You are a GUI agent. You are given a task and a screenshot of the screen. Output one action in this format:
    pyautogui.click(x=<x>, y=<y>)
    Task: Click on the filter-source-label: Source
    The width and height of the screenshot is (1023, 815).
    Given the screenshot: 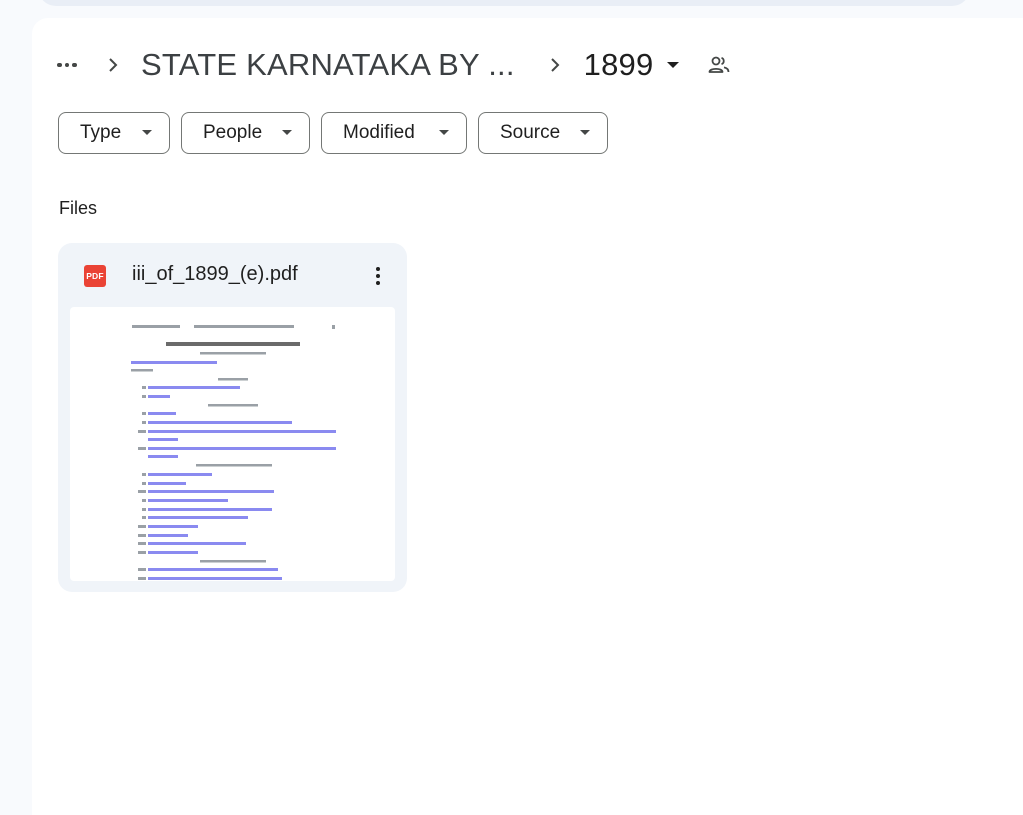 What is the action you would take?
    pyautogui.click(x=530, y=132)
    